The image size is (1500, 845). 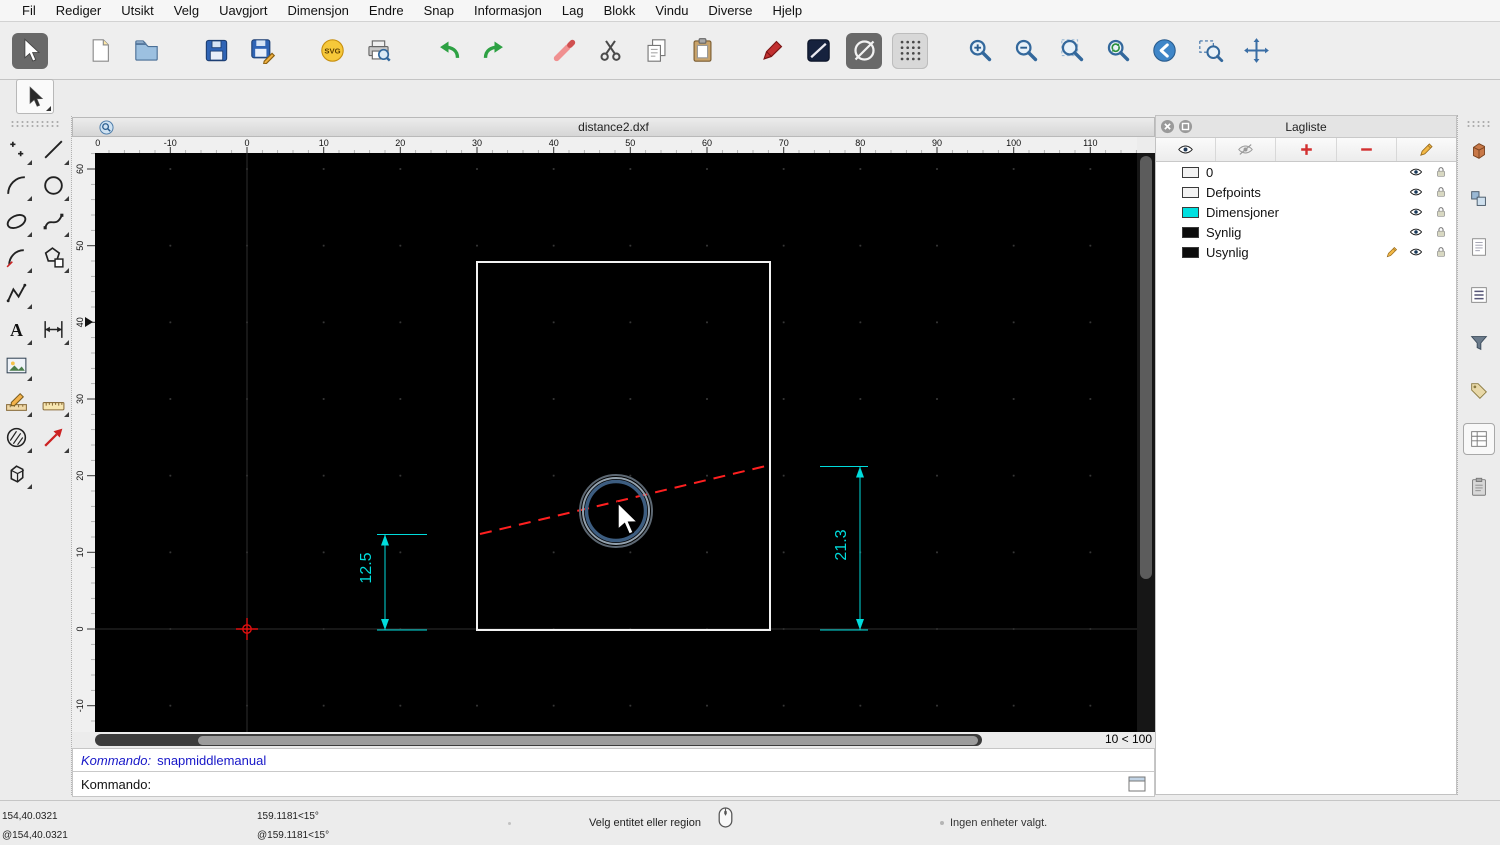 I want to click on menu-hjelp: Hjelp, so click(x=788, y=10).